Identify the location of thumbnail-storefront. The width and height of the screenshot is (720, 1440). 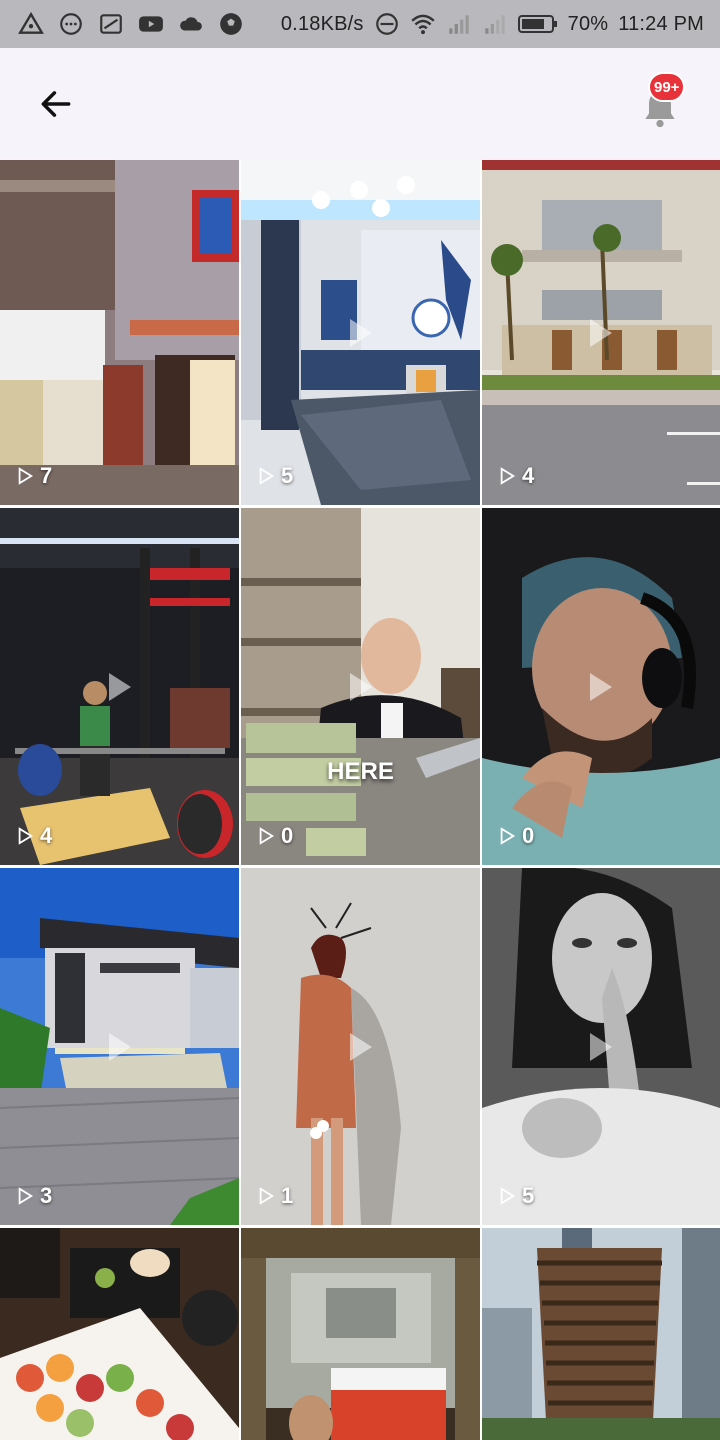
(119, 332).